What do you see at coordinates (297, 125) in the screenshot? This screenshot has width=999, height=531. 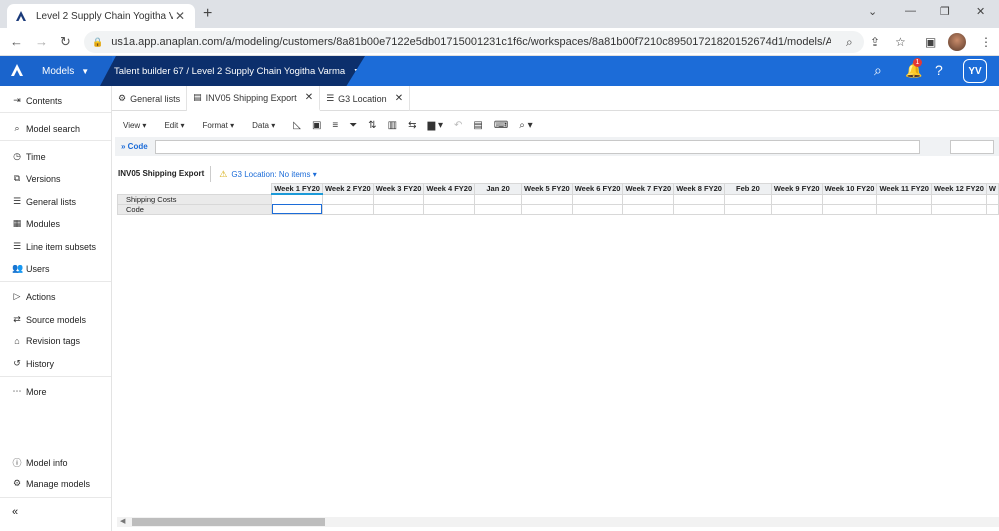 I see `formula-icon: ◺` at bounding box center [297, 125].